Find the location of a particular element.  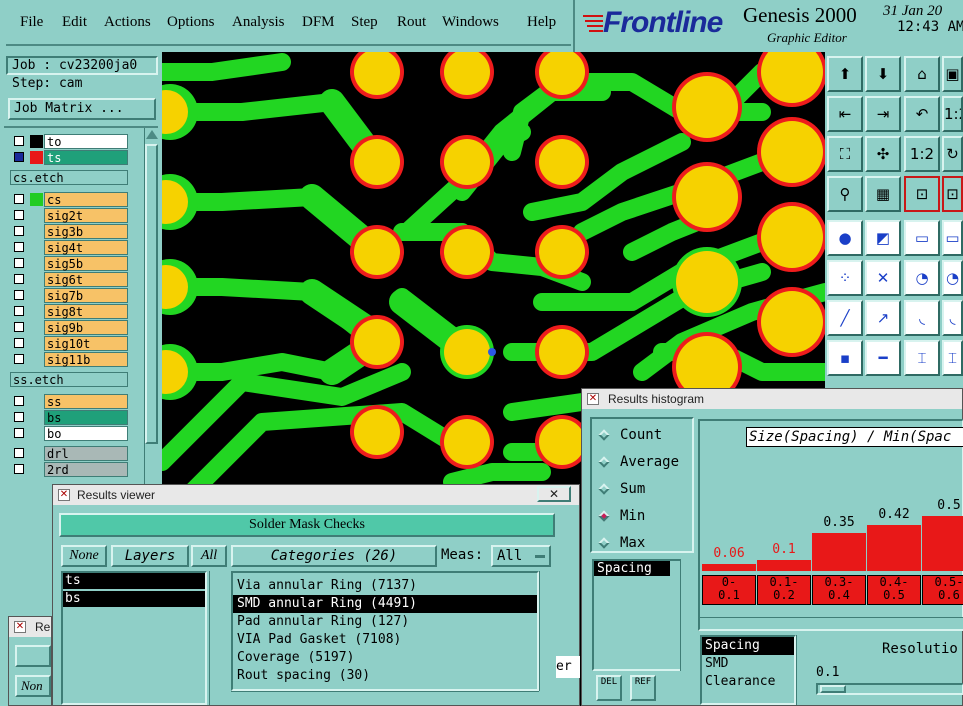

copy-icon: 1:2 is located at coordinates (952, 114).